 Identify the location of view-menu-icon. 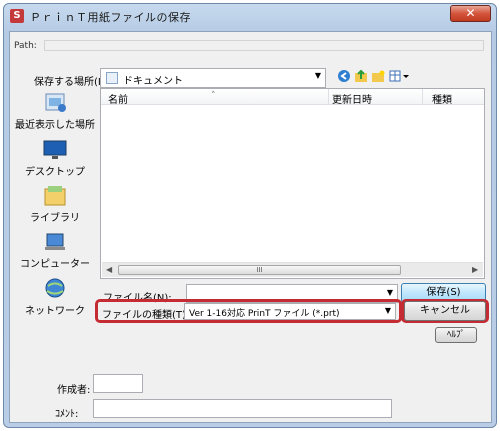
(399, 77).